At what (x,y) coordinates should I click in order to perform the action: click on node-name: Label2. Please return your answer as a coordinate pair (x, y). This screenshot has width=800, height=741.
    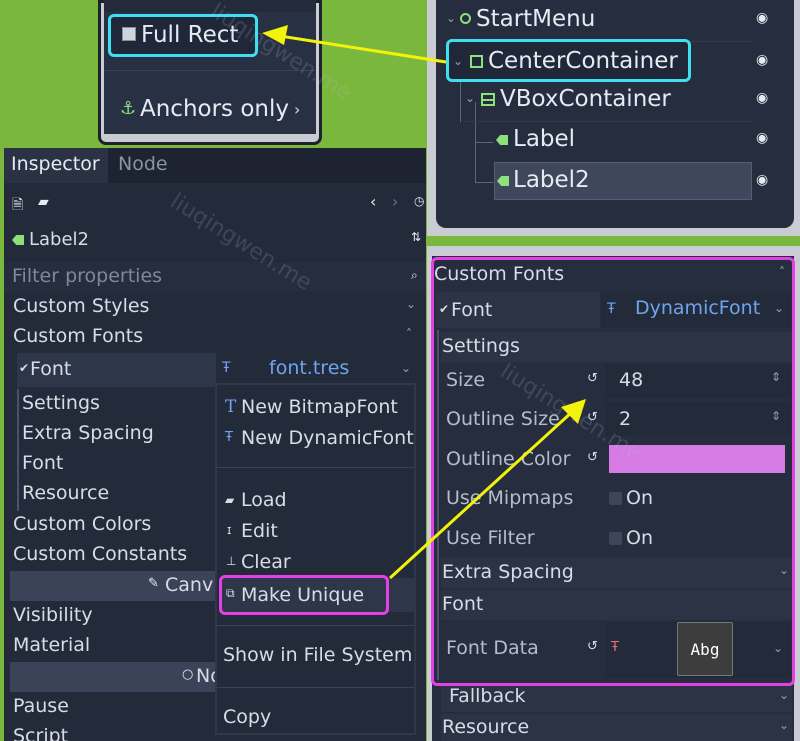
    Looking at the image, I should click on (59, 239).